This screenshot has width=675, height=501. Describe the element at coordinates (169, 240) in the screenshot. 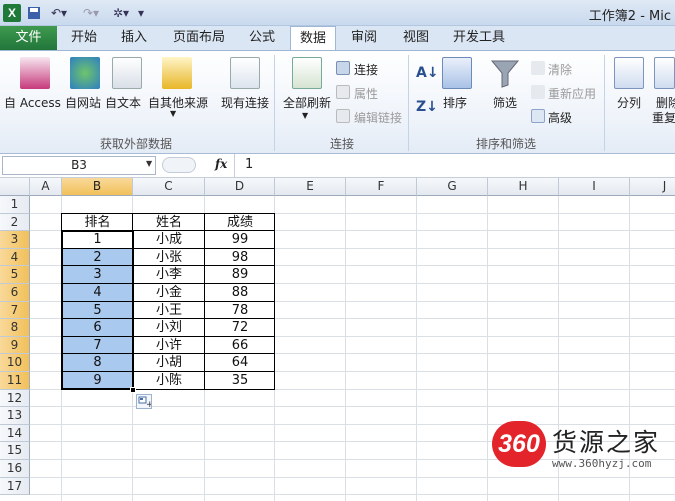

I see `table-cell: 小成` at that location.